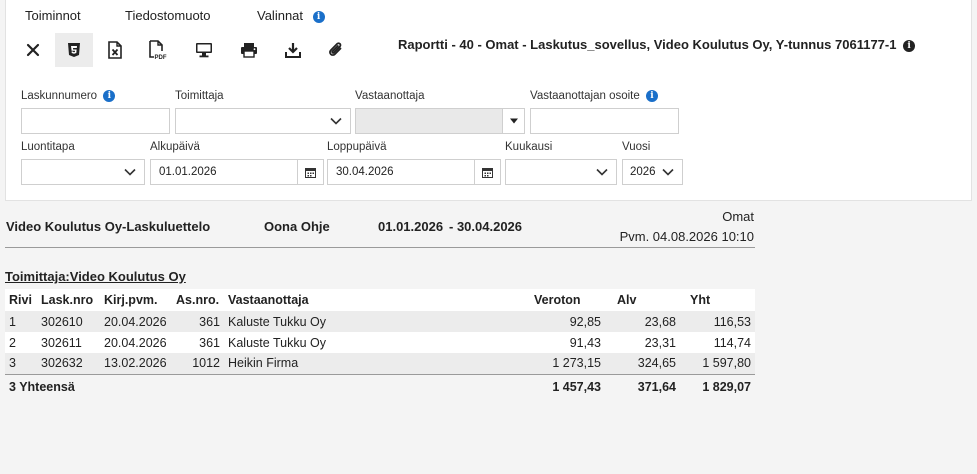 Image resolution: width=977 pixels, height=474 pixels. Describe the element at coordinates (95, 121) in the screenshot. I see `invoice-number-input` at that location.